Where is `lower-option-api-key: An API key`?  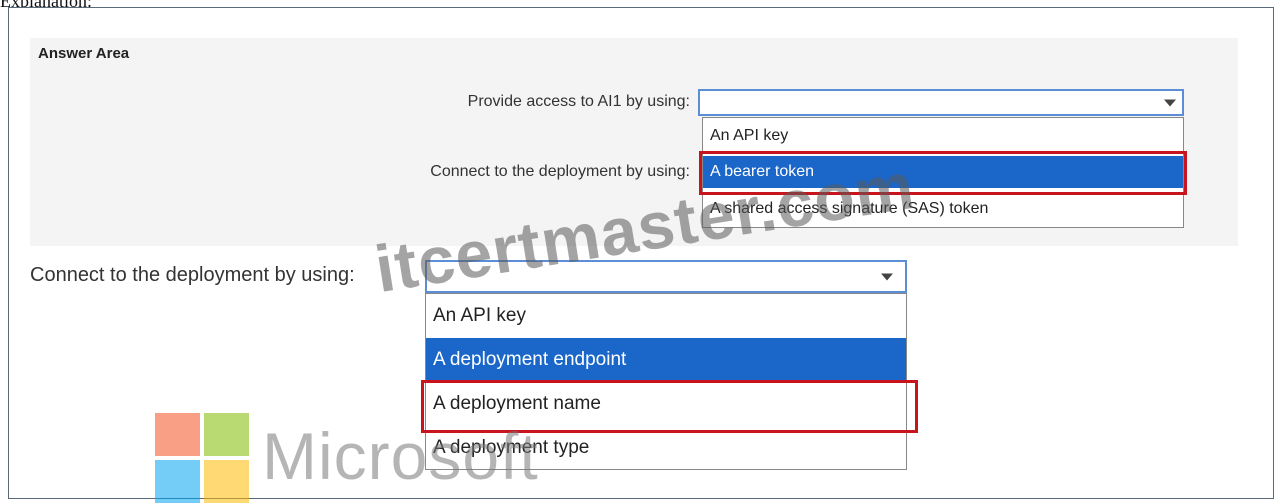 lower-option-api-key: An API key is located at coordinates (666, 316).